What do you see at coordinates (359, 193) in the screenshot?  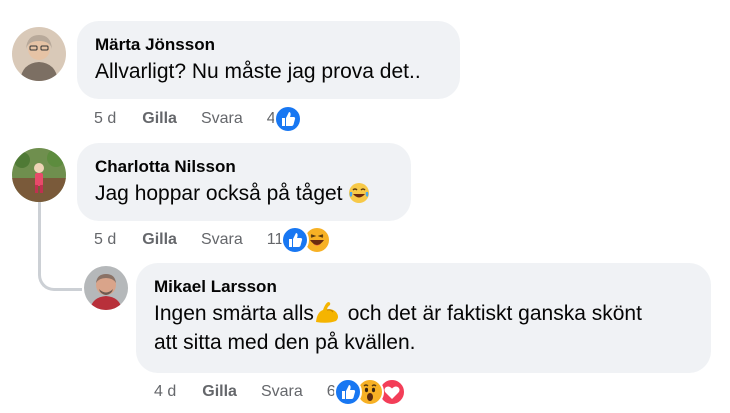 I see `laughing-tears-emoji-icon` at bounding box center [359, 193].